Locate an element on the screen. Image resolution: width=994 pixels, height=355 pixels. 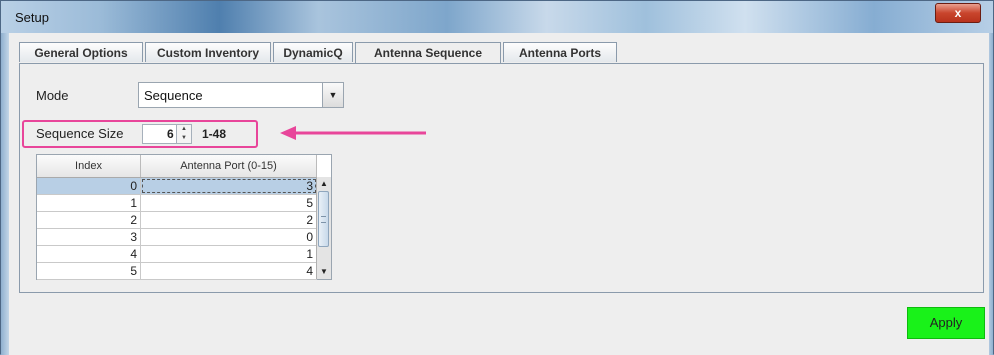
antenna-port-cell: 4 is located at coordinates (229, 271).